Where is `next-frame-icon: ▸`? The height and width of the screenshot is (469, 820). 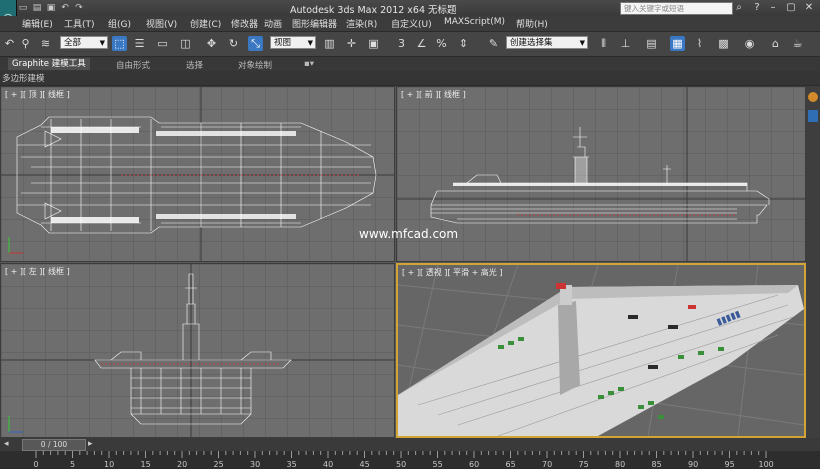
next-frame-icon: ▸ is located at coordinates (90, 444).